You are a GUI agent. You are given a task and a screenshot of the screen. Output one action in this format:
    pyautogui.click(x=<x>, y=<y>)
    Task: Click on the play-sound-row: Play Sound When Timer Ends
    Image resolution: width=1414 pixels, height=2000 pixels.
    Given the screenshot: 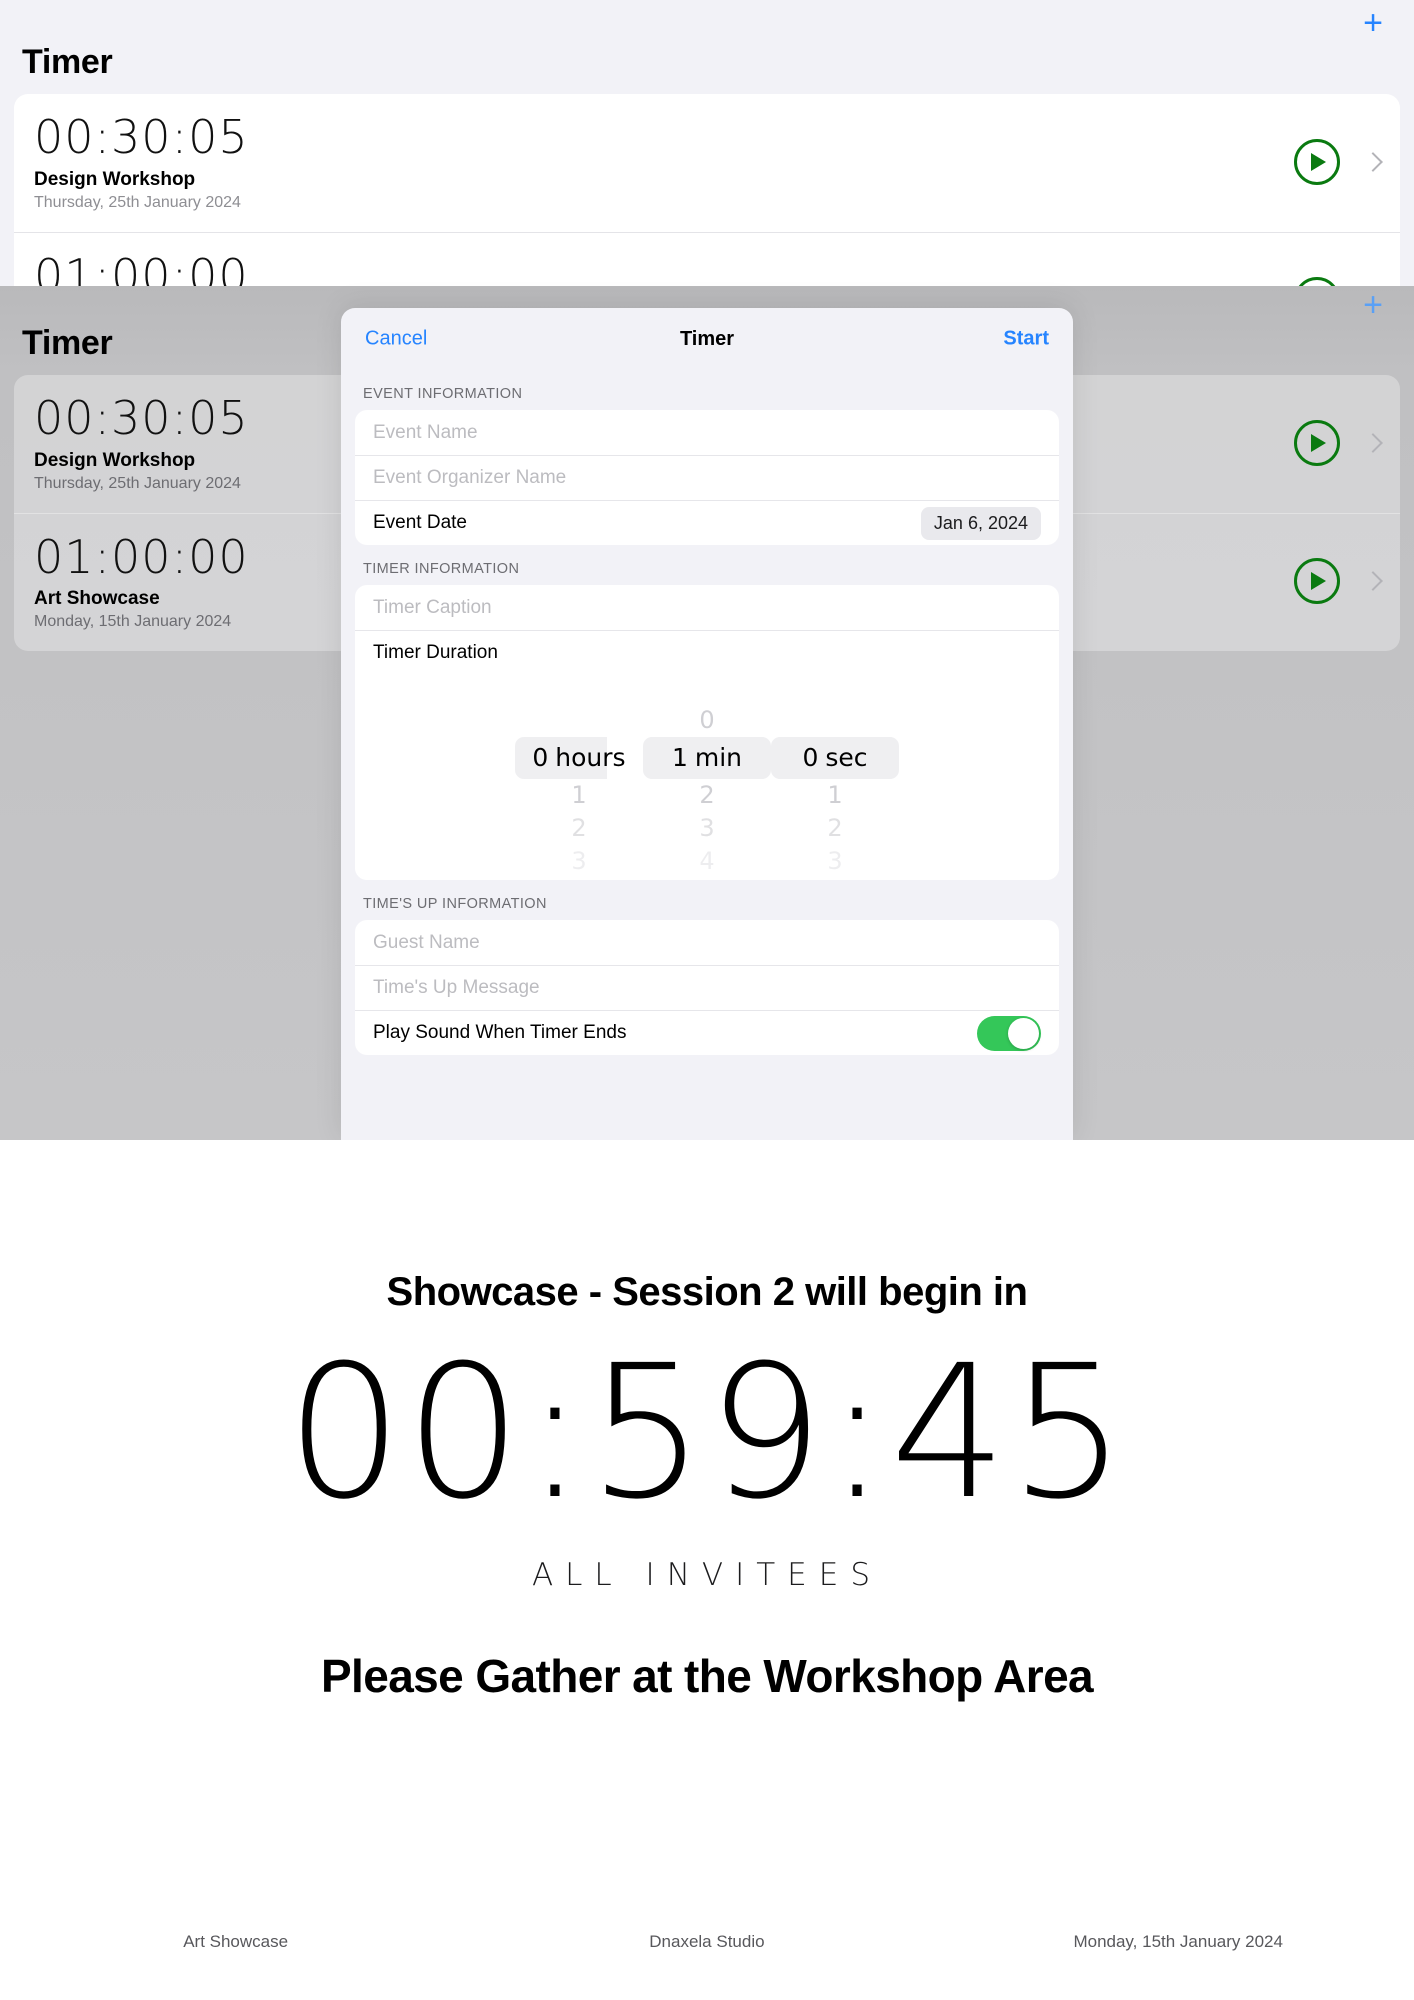 What is the action you would take?
    pyautogui.click(x=707, y=1032)
    